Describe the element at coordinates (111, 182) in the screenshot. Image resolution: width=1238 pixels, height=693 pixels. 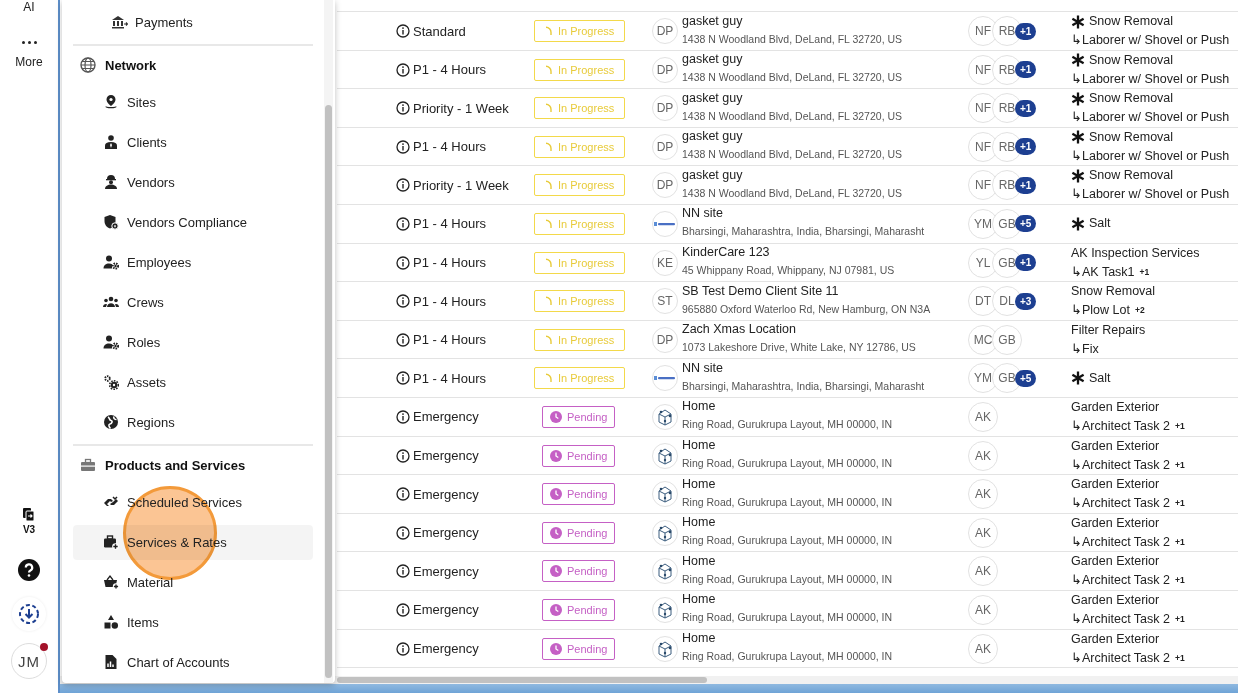
I see `worker-icon` at that location.